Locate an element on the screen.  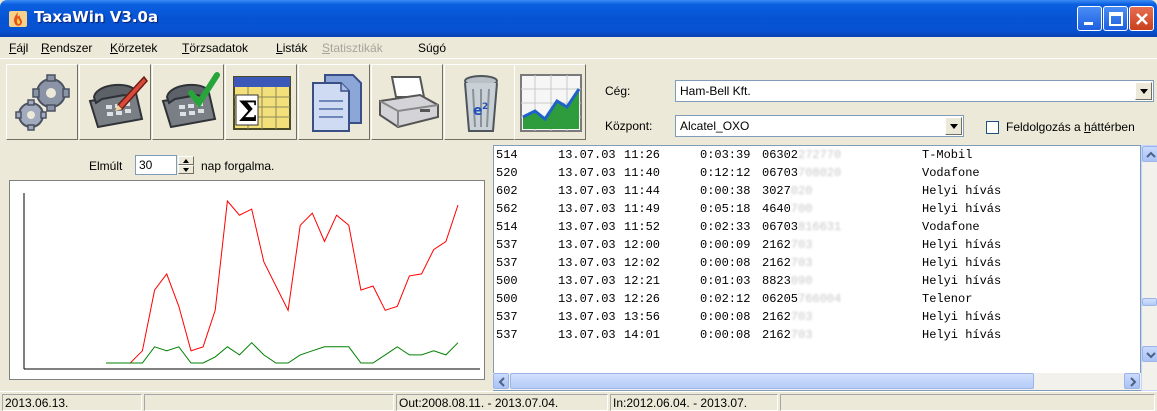
exchange-select: Alcatel_OXO is located at coordinates (819, 126).